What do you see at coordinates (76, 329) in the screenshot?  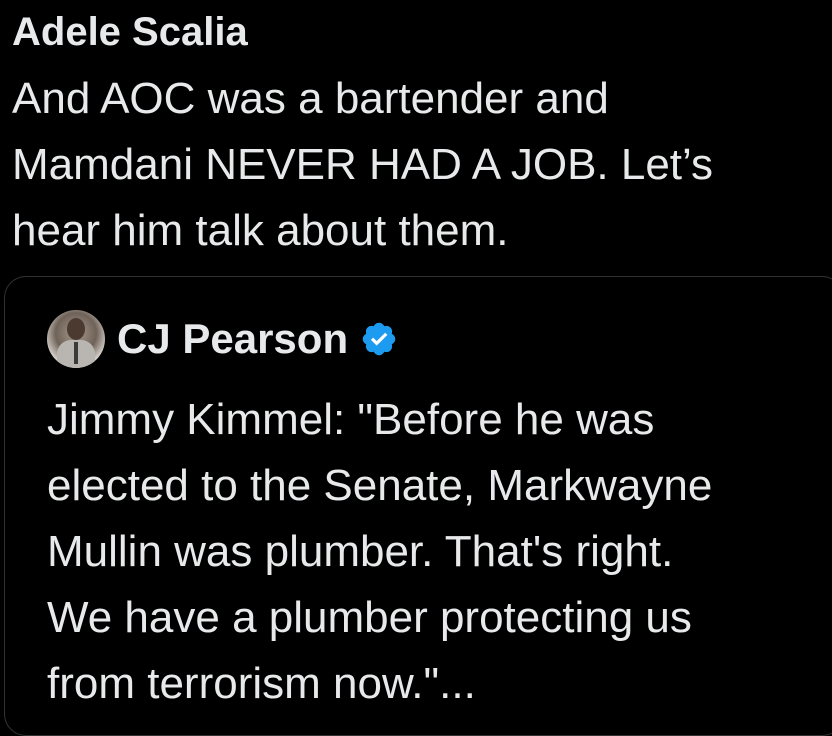 I see `avatar-head-shape` at bounding box center [76, 329].